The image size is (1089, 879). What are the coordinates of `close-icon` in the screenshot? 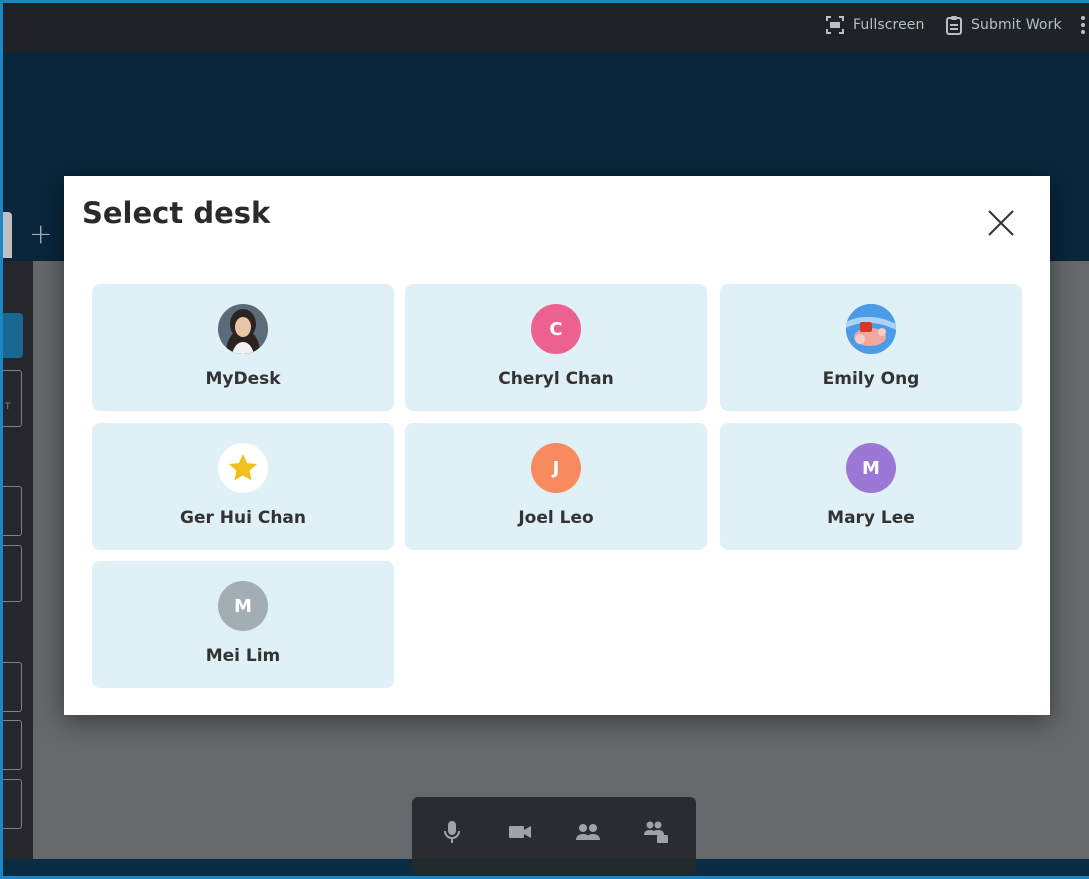 It's located at (1001, 223).